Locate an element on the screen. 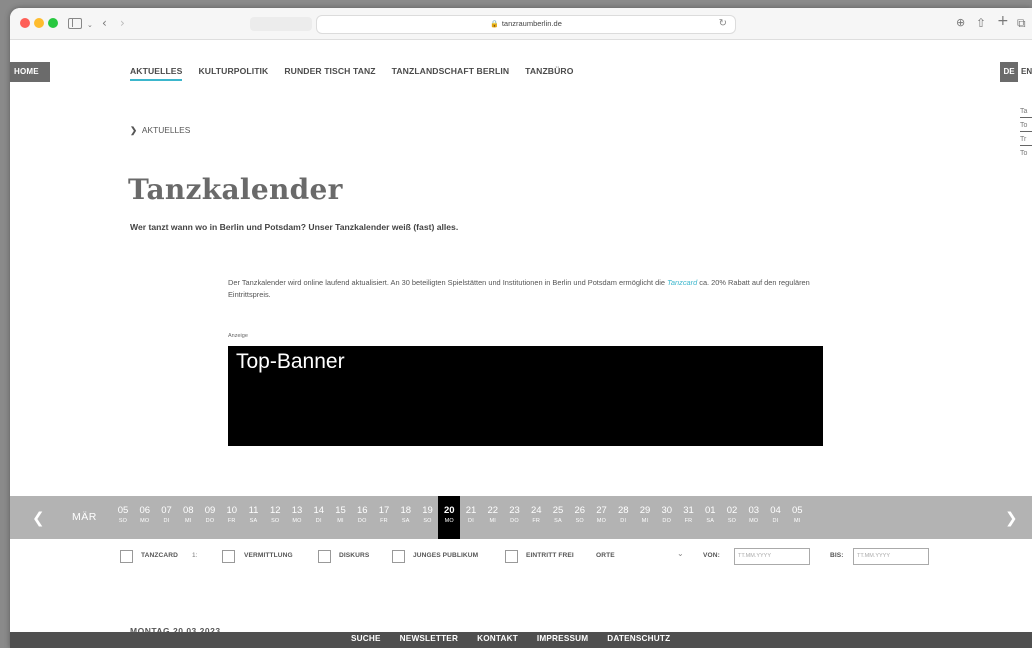 This screenshot has height=648, width=1032. address-bar: 🔒 tanzraumberlin.de ↻ is located at coordinates (526, 24).